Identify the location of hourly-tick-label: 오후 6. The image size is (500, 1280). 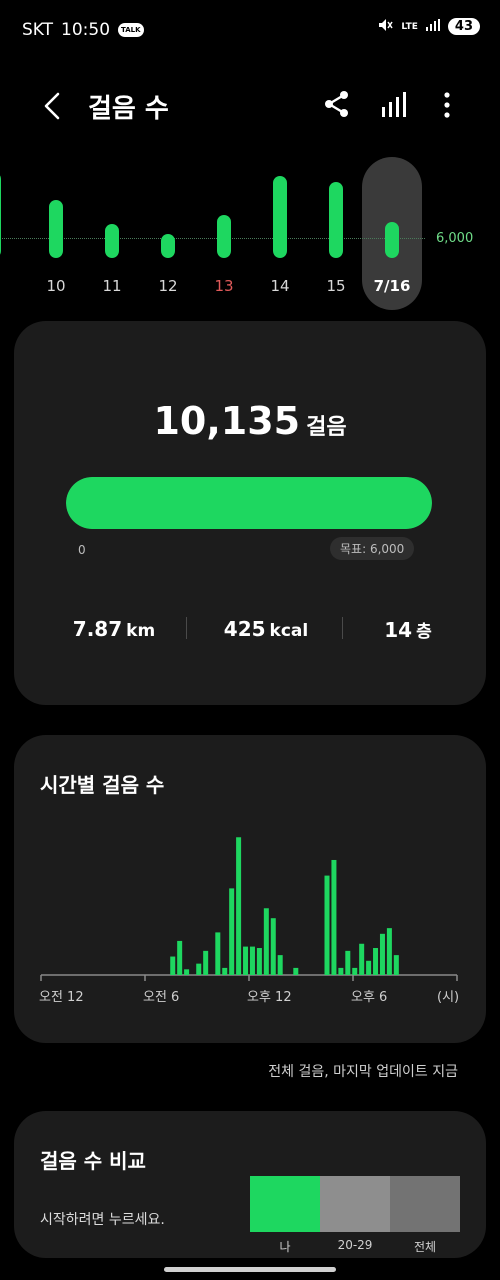
(369, 997).